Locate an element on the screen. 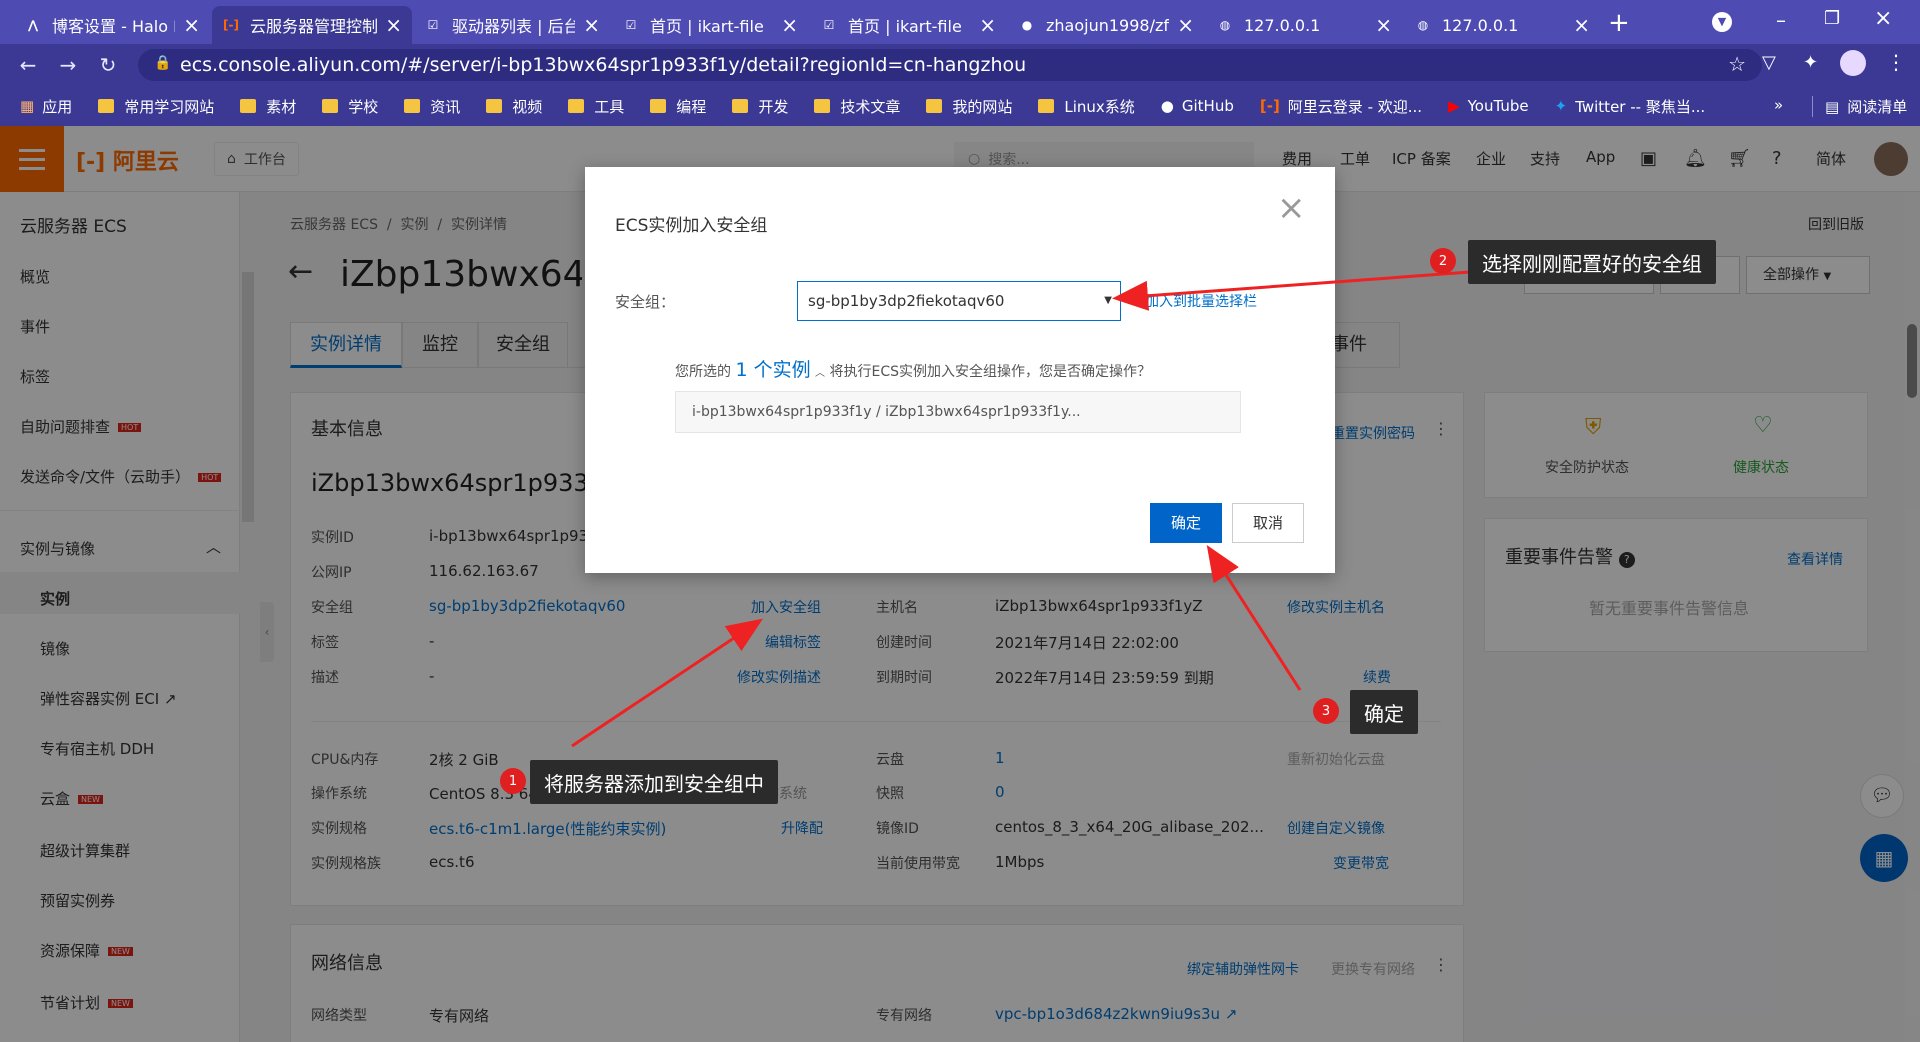  annotation-badge-3: 3 is located at coordinates (1326, 711).